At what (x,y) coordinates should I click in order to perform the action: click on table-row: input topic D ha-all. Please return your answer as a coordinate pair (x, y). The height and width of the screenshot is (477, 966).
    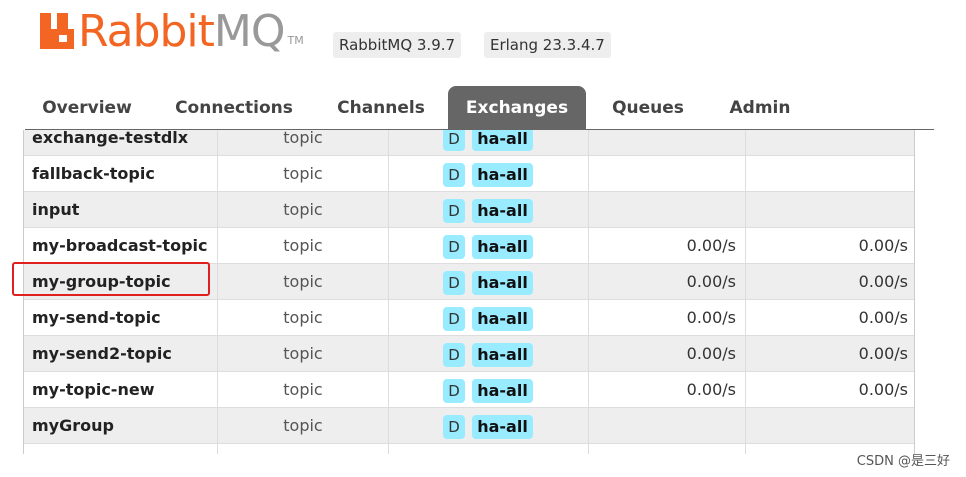
    Looking at the image, I should click on (469, 210).